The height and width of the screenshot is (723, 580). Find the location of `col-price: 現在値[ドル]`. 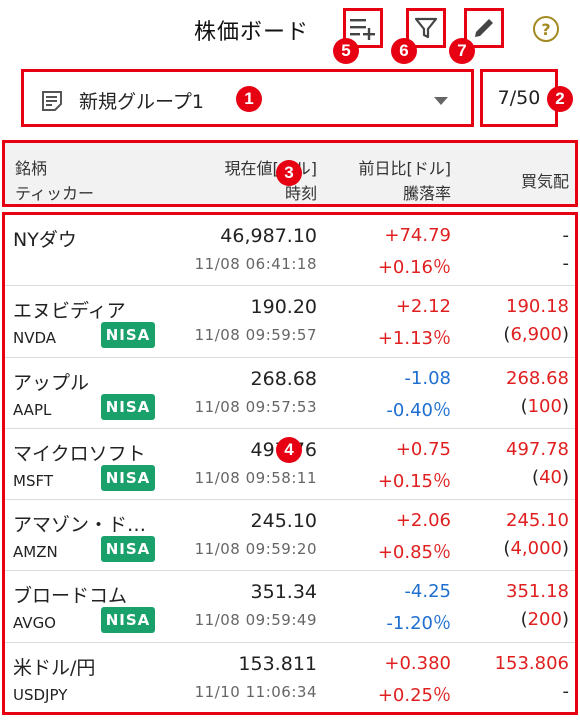

col-price: 現在値[ドル] is located at coordinates (271, 168).